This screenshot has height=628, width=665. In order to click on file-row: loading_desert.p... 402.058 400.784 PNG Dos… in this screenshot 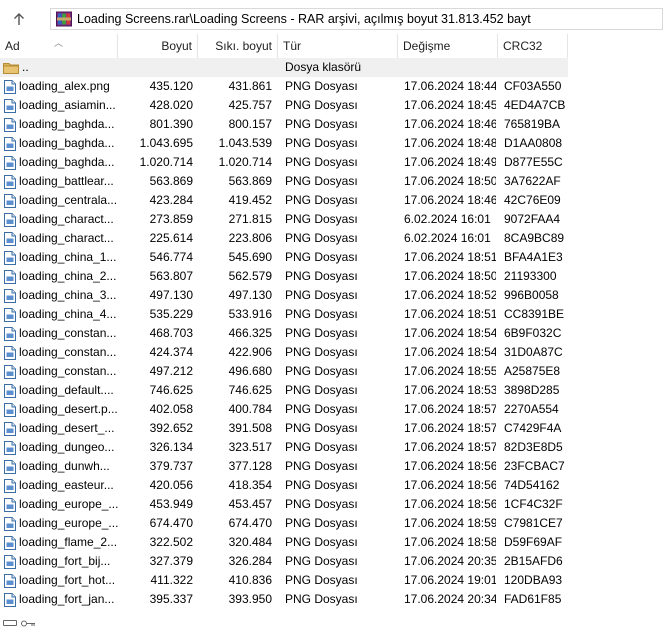, I will do `click(284, 409)`.